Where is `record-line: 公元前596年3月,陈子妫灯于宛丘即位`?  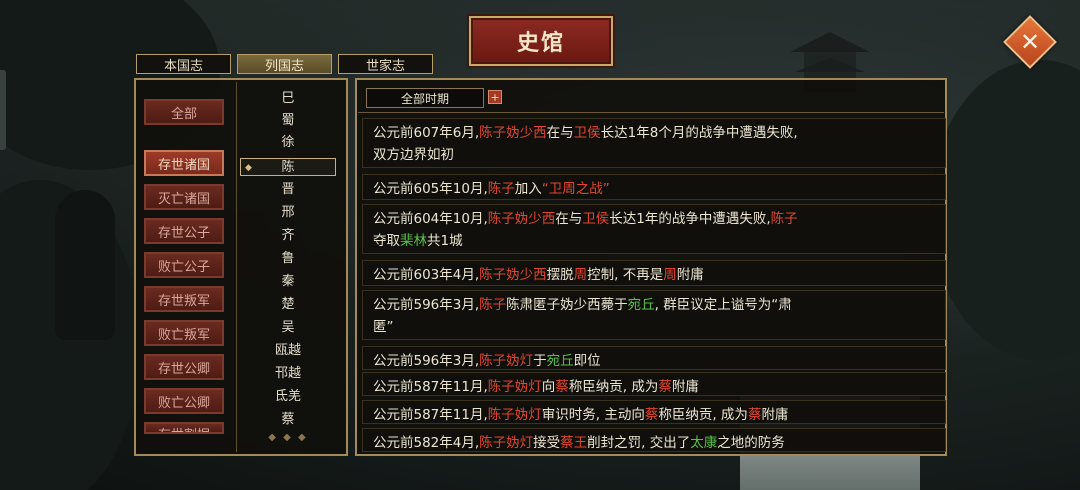
record-line: 公元前596年3月,陈子妫灯于宛丘即位 is located at coordinates (659, 361).